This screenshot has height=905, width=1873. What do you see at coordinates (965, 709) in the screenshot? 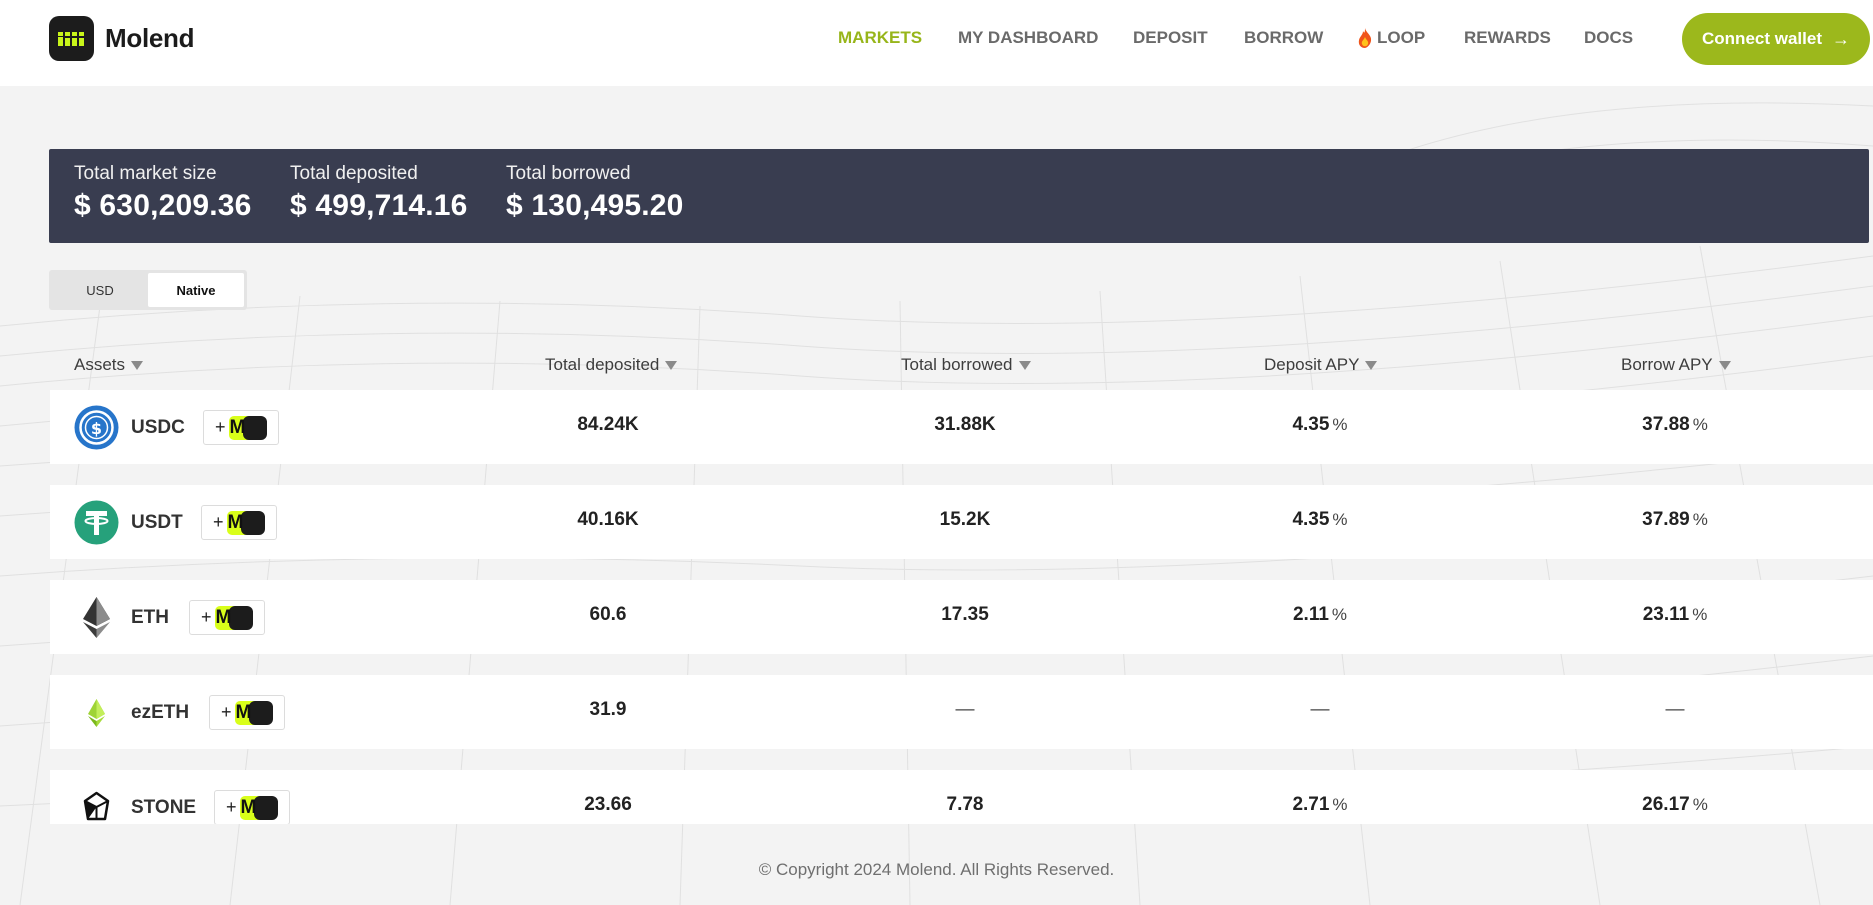
I see `cell-total-borrowed: —` at bounding box center [965, 709].